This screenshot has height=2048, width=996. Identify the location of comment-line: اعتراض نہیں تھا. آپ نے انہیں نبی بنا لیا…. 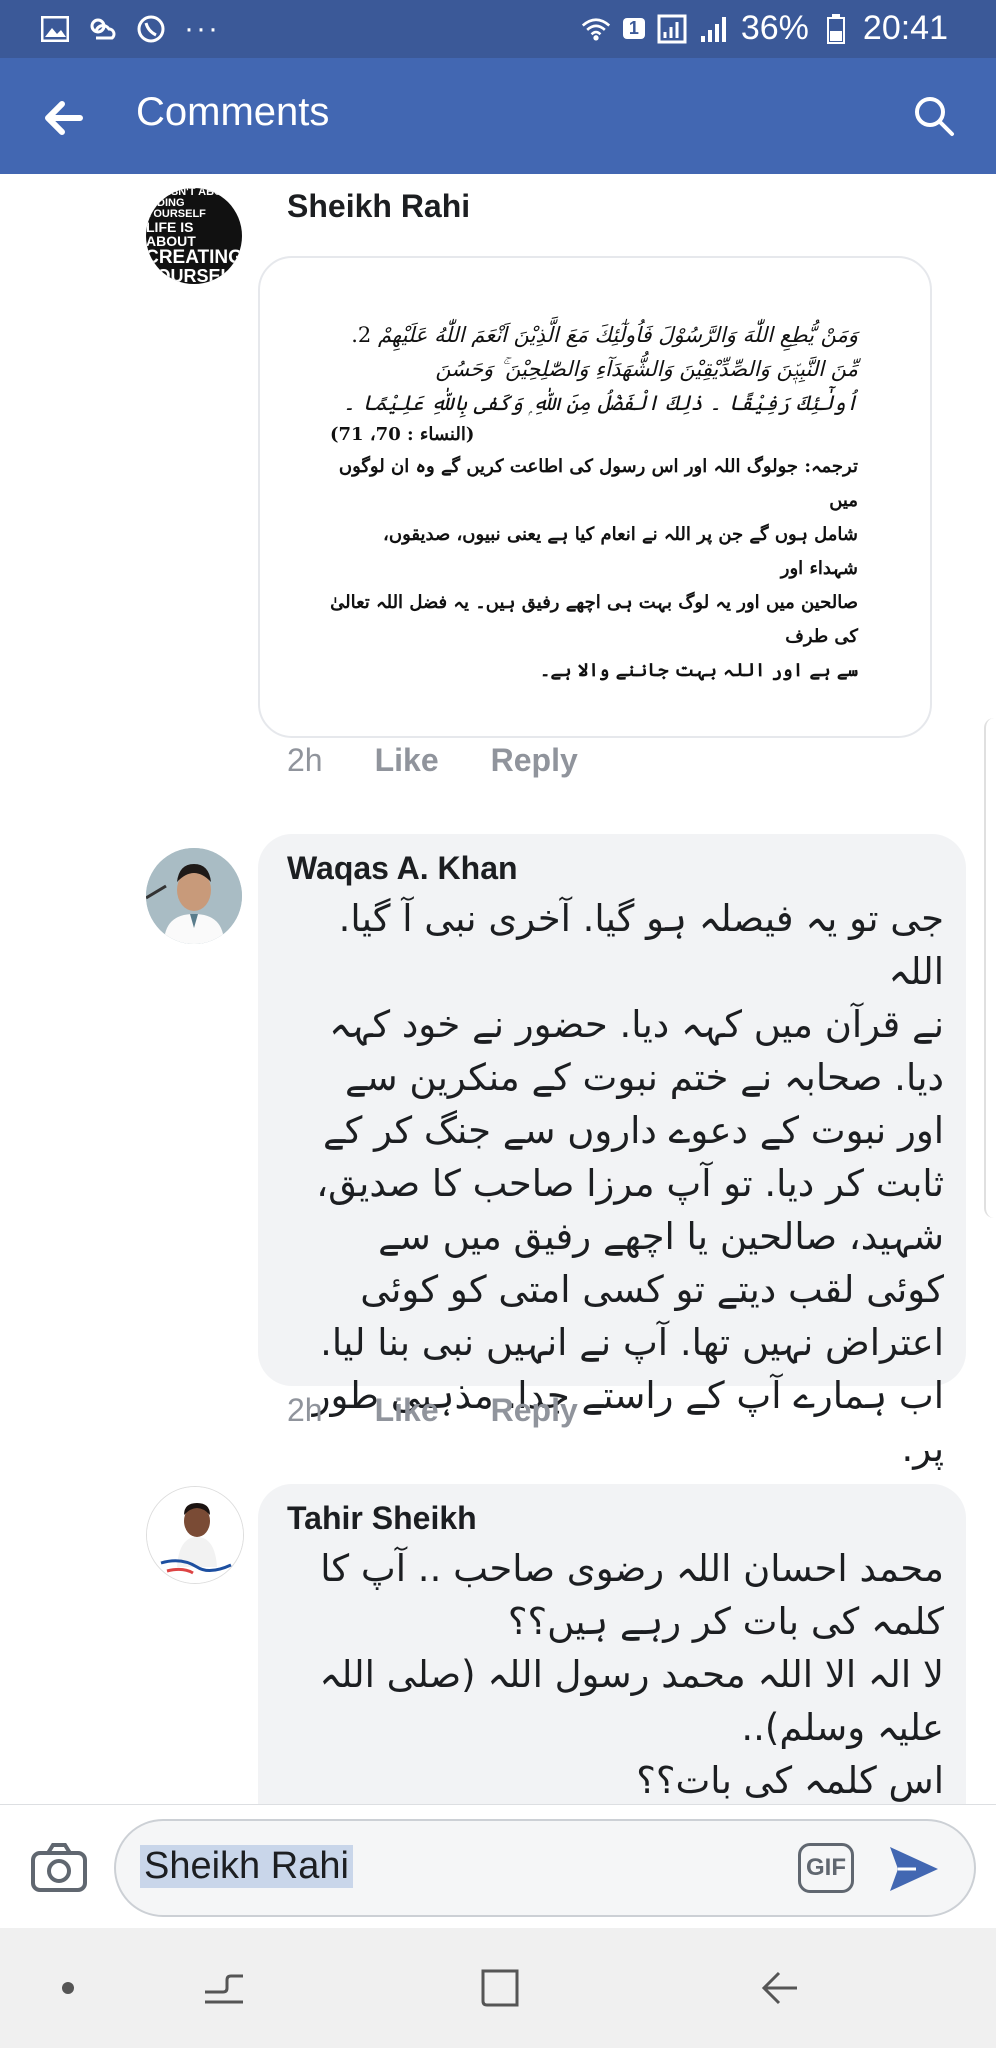
(632, 1342).